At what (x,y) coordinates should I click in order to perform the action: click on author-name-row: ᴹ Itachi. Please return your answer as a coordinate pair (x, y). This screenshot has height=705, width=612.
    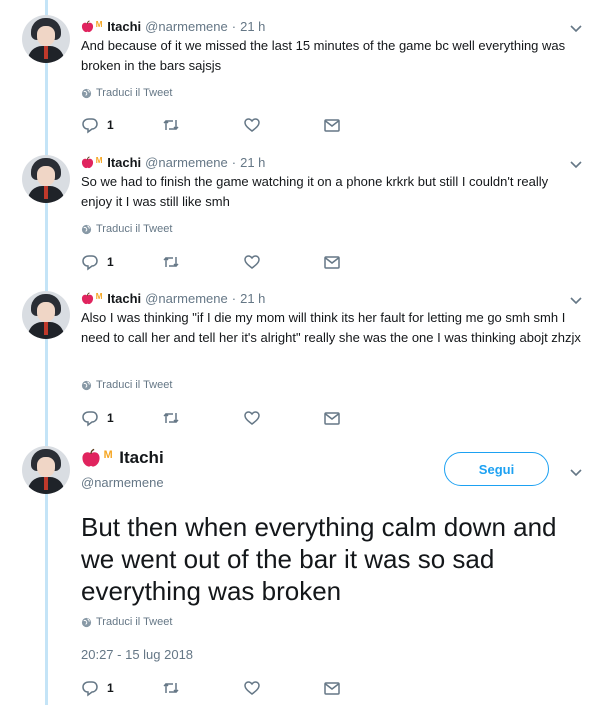
    Looking at the image, I should click on (122, 458).